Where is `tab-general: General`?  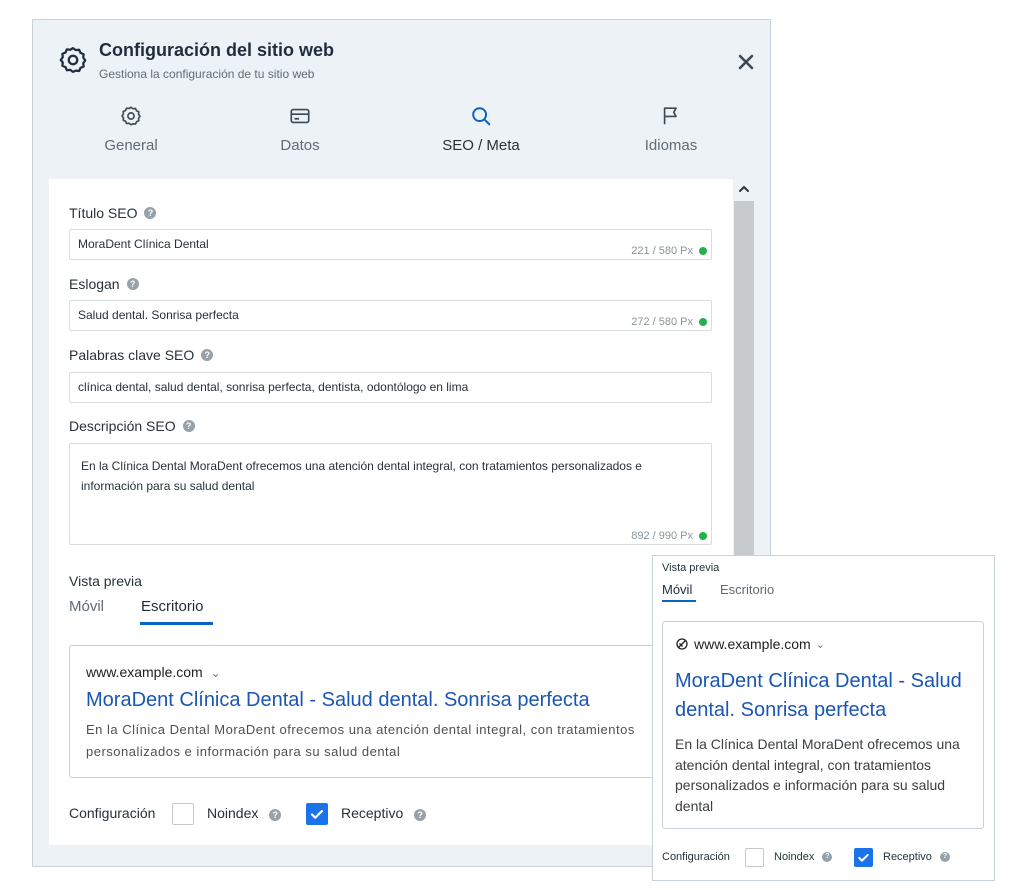 tab-general: General is located at coordinates (131, 129).